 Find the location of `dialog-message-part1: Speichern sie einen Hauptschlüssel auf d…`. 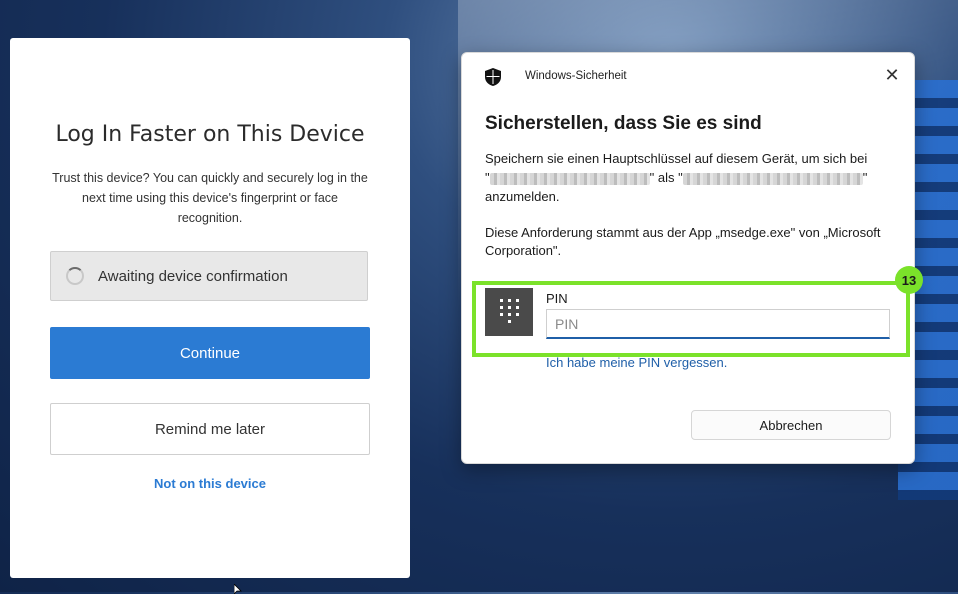

dialog-message-part1: Speichern sie einen Hauptschlüssel auf d… is located at coordinates (676, 158).